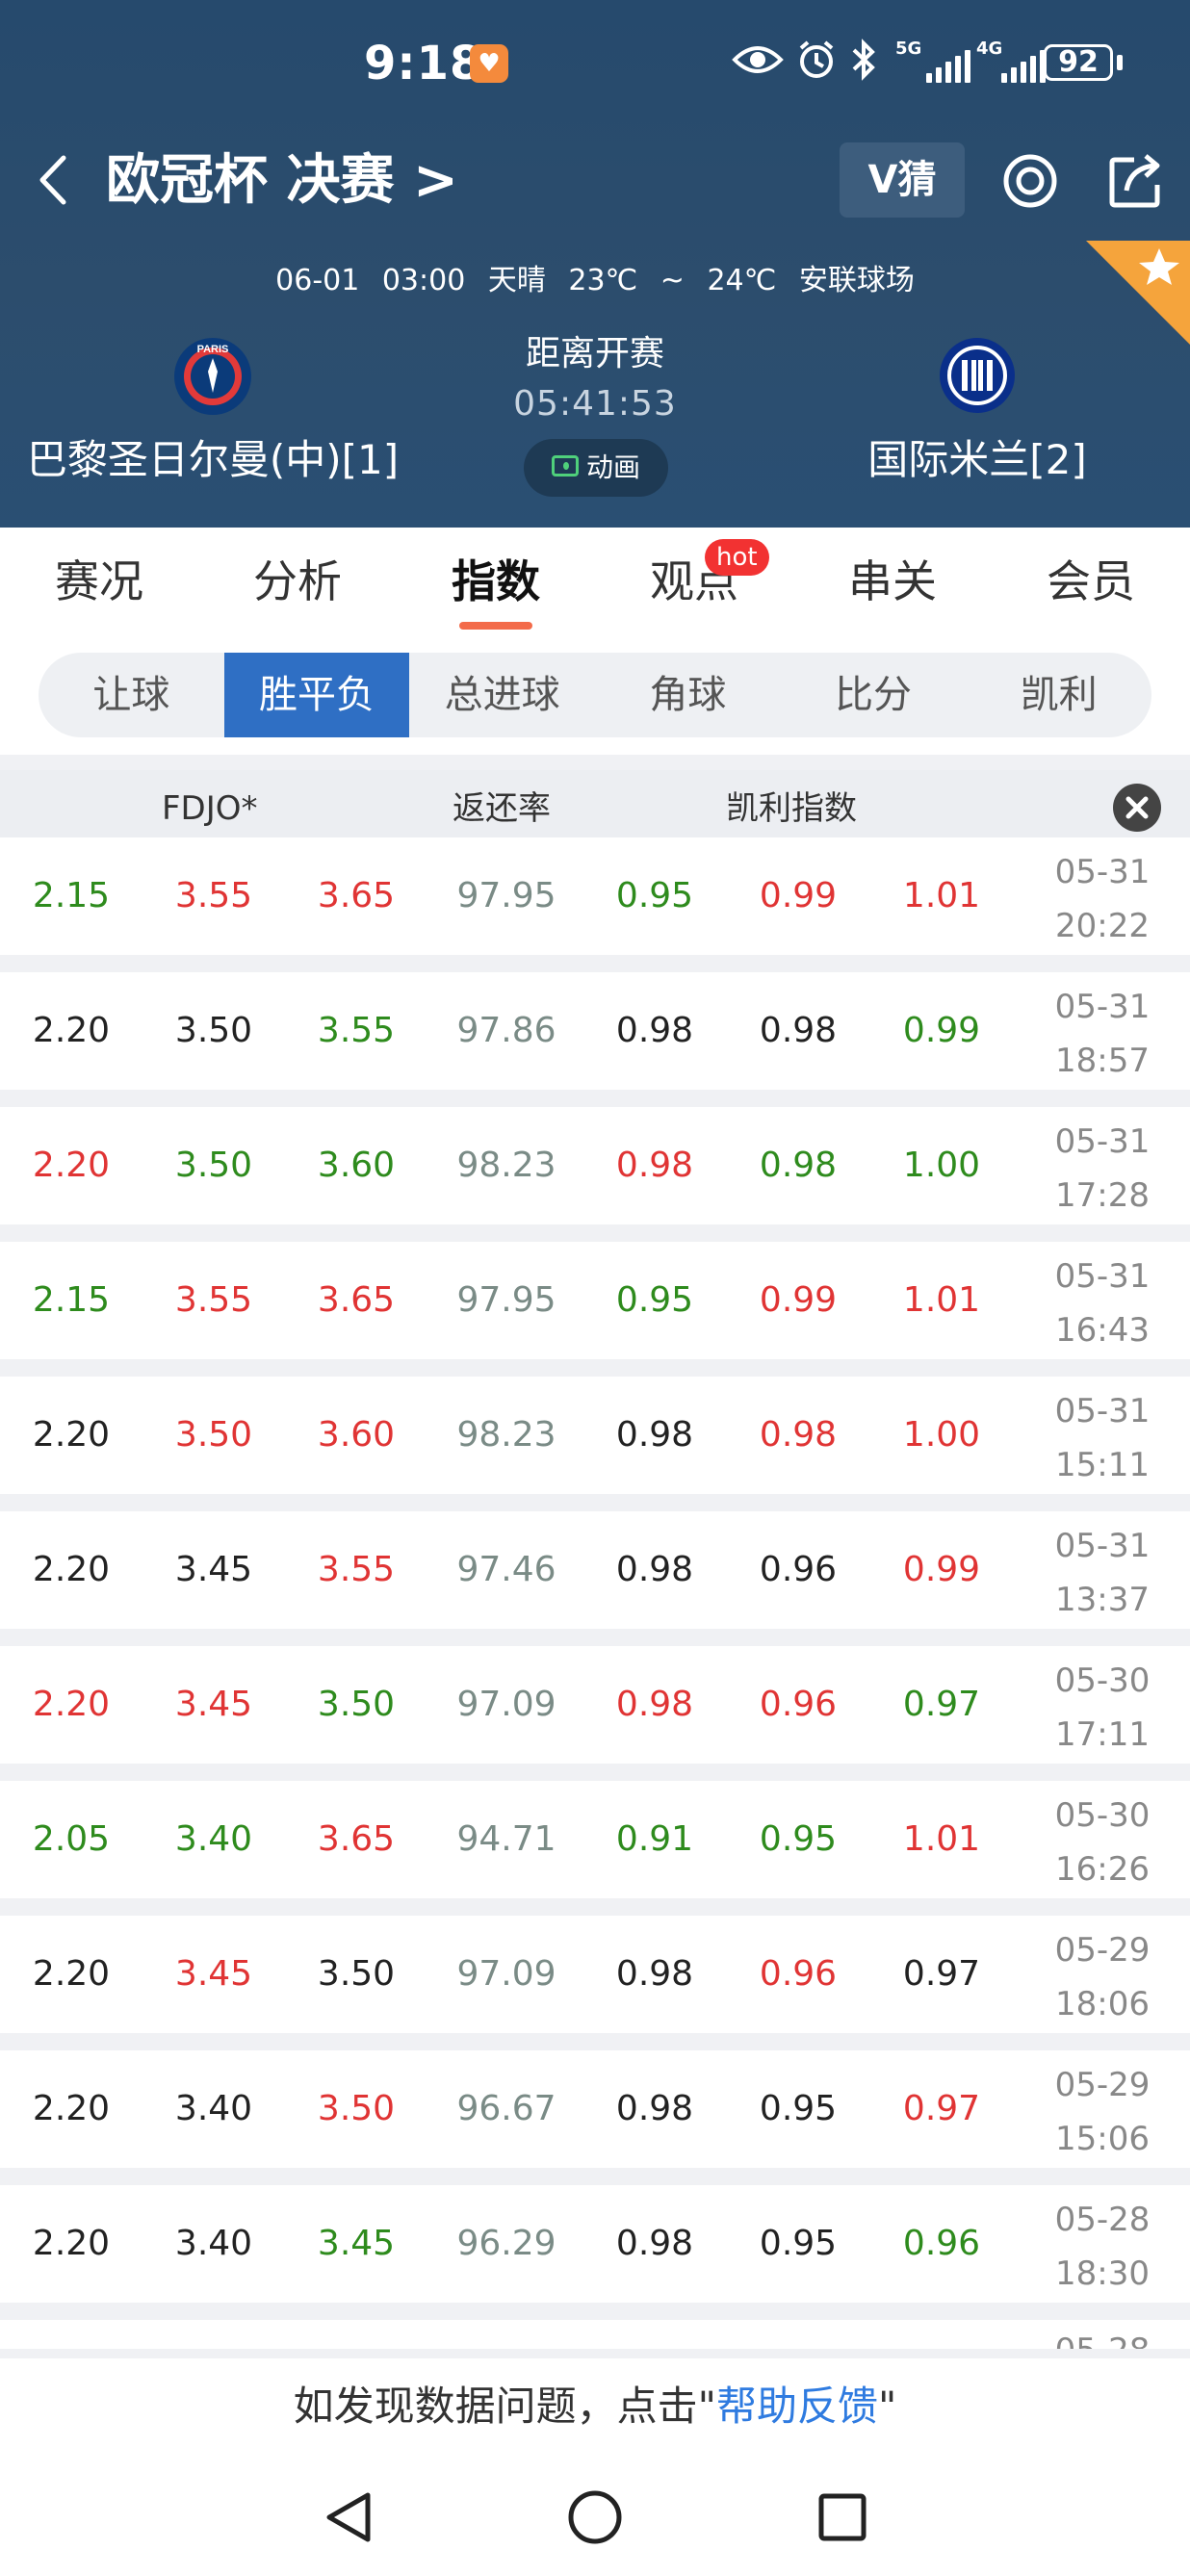  I want to click on update-clock: 13:37, so click(1103, 1600).